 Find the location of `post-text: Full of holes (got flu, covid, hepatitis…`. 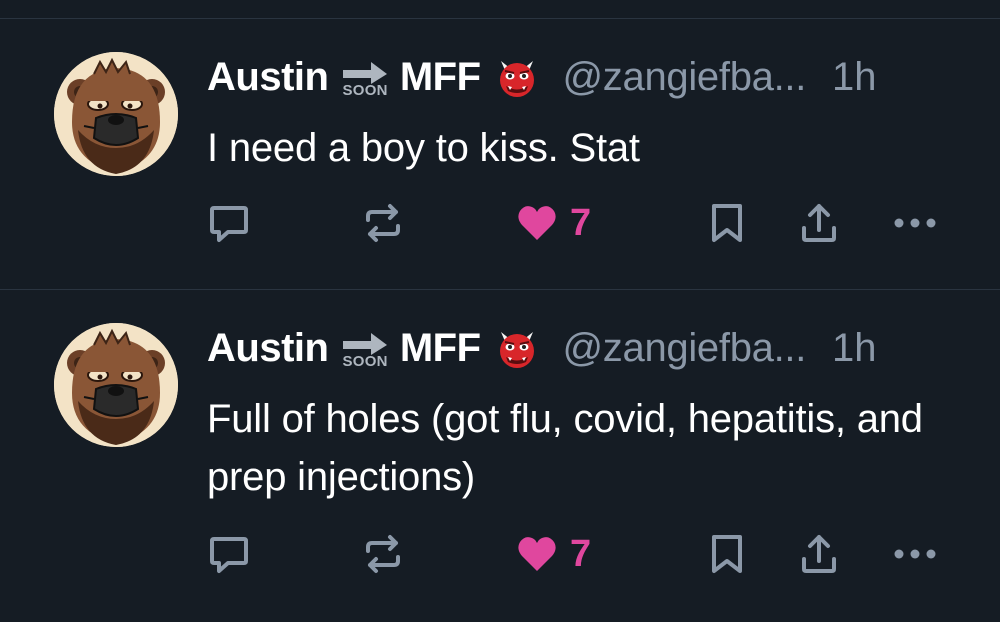

post-text: Full of holes (got flu, covid, hepatitis… is located at coordinates (565, 448).